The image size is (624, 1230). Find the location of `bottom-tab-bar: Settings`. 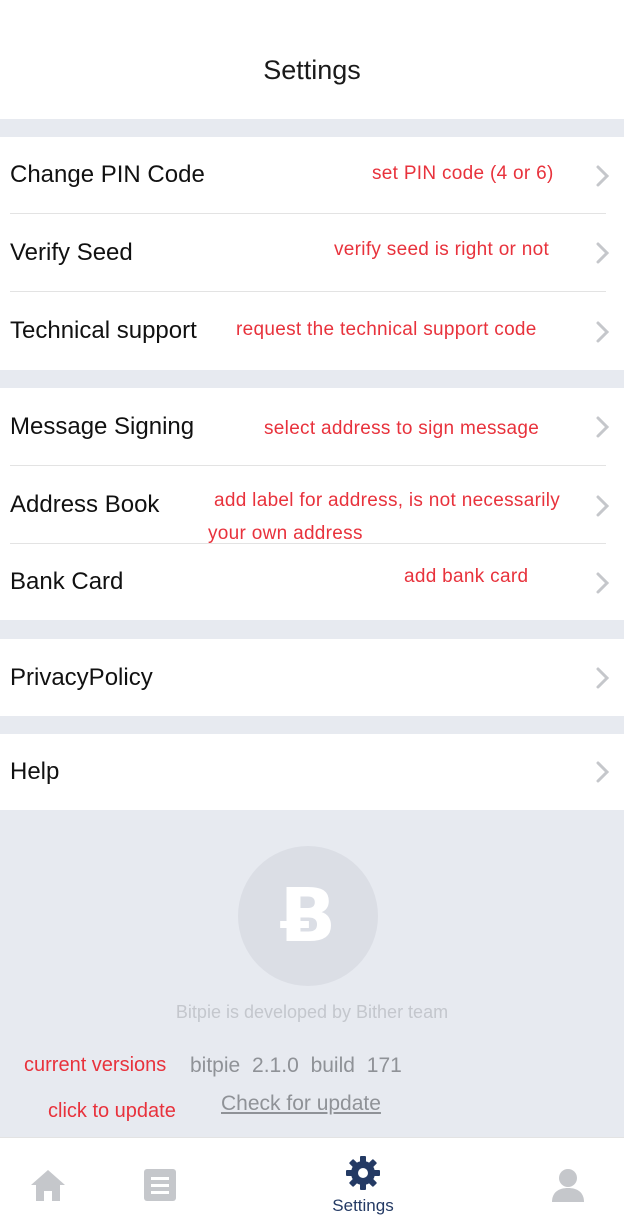

bottom-tab-bar: Settings is located at coordinates (312, 1183).